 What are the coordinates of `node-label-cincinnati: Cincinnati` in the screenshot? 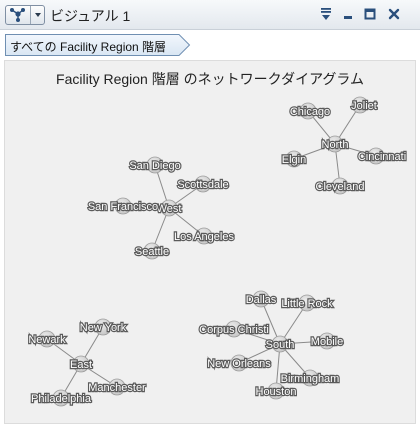 It's located at (382, 157).